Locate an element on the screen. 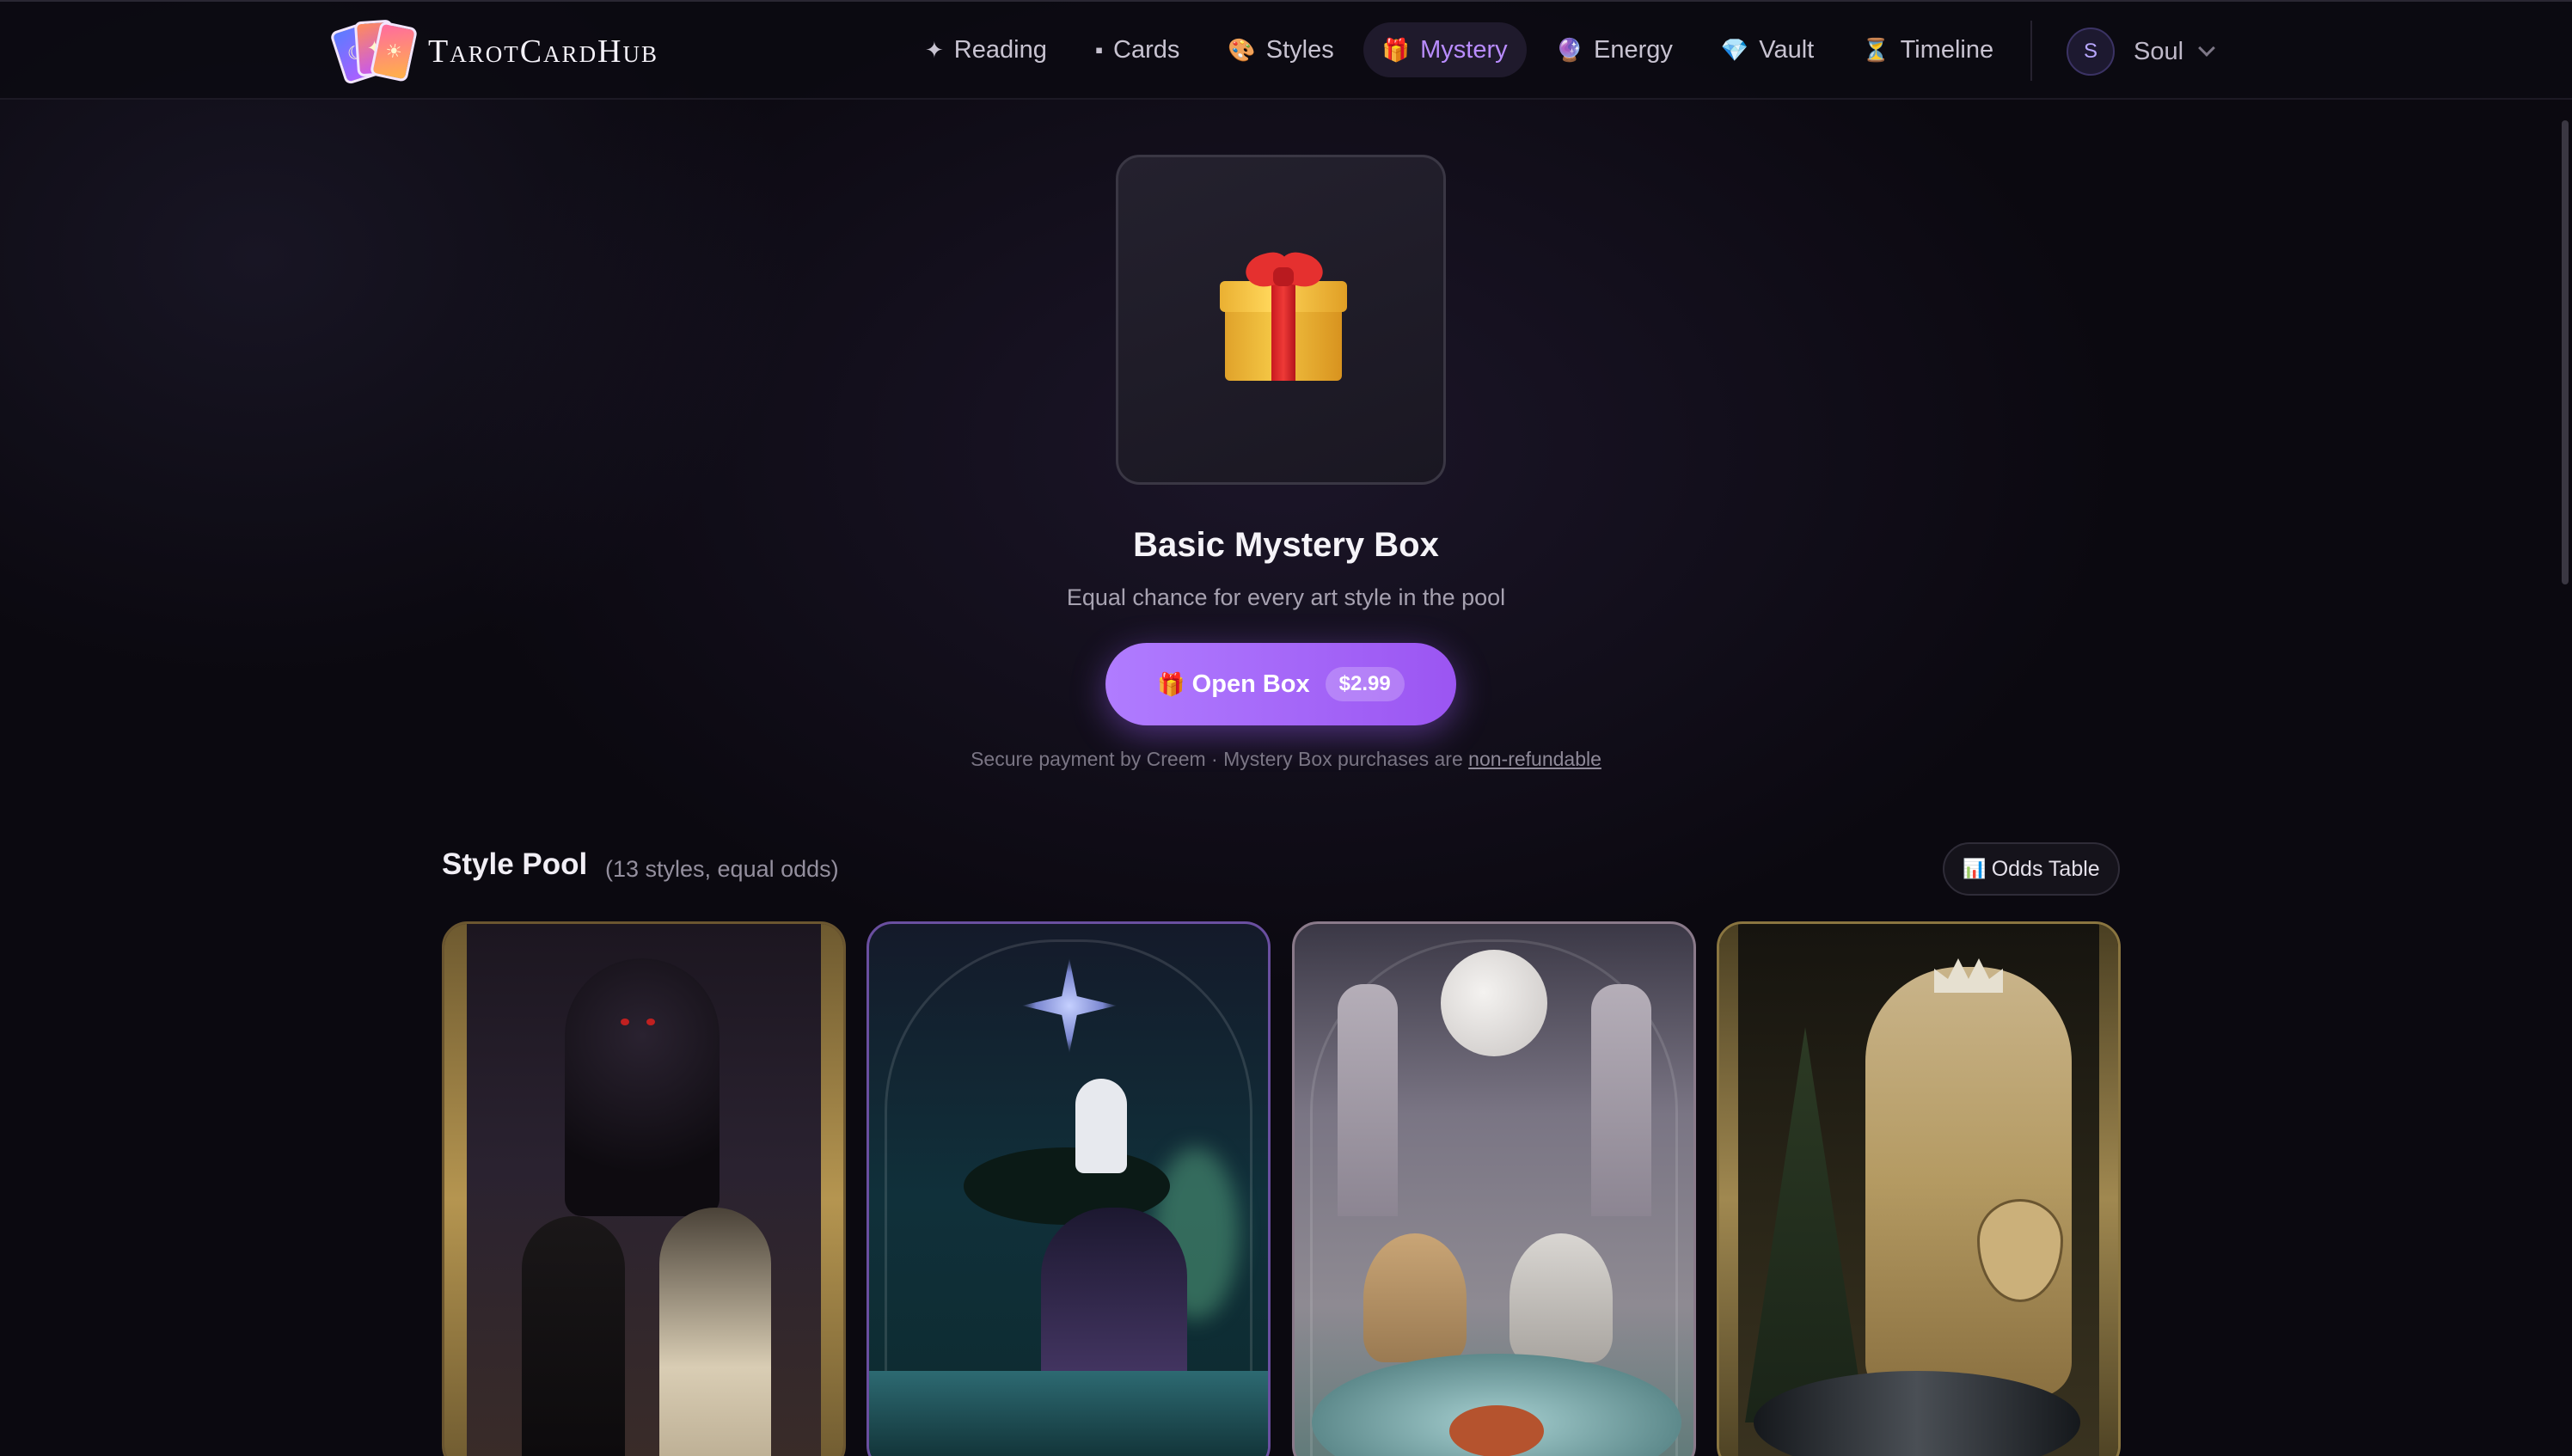 Image resolution: width=2572 pixels, height=1456 pixels. open-box-label: Open Box is located at coordinates (1250, 684).